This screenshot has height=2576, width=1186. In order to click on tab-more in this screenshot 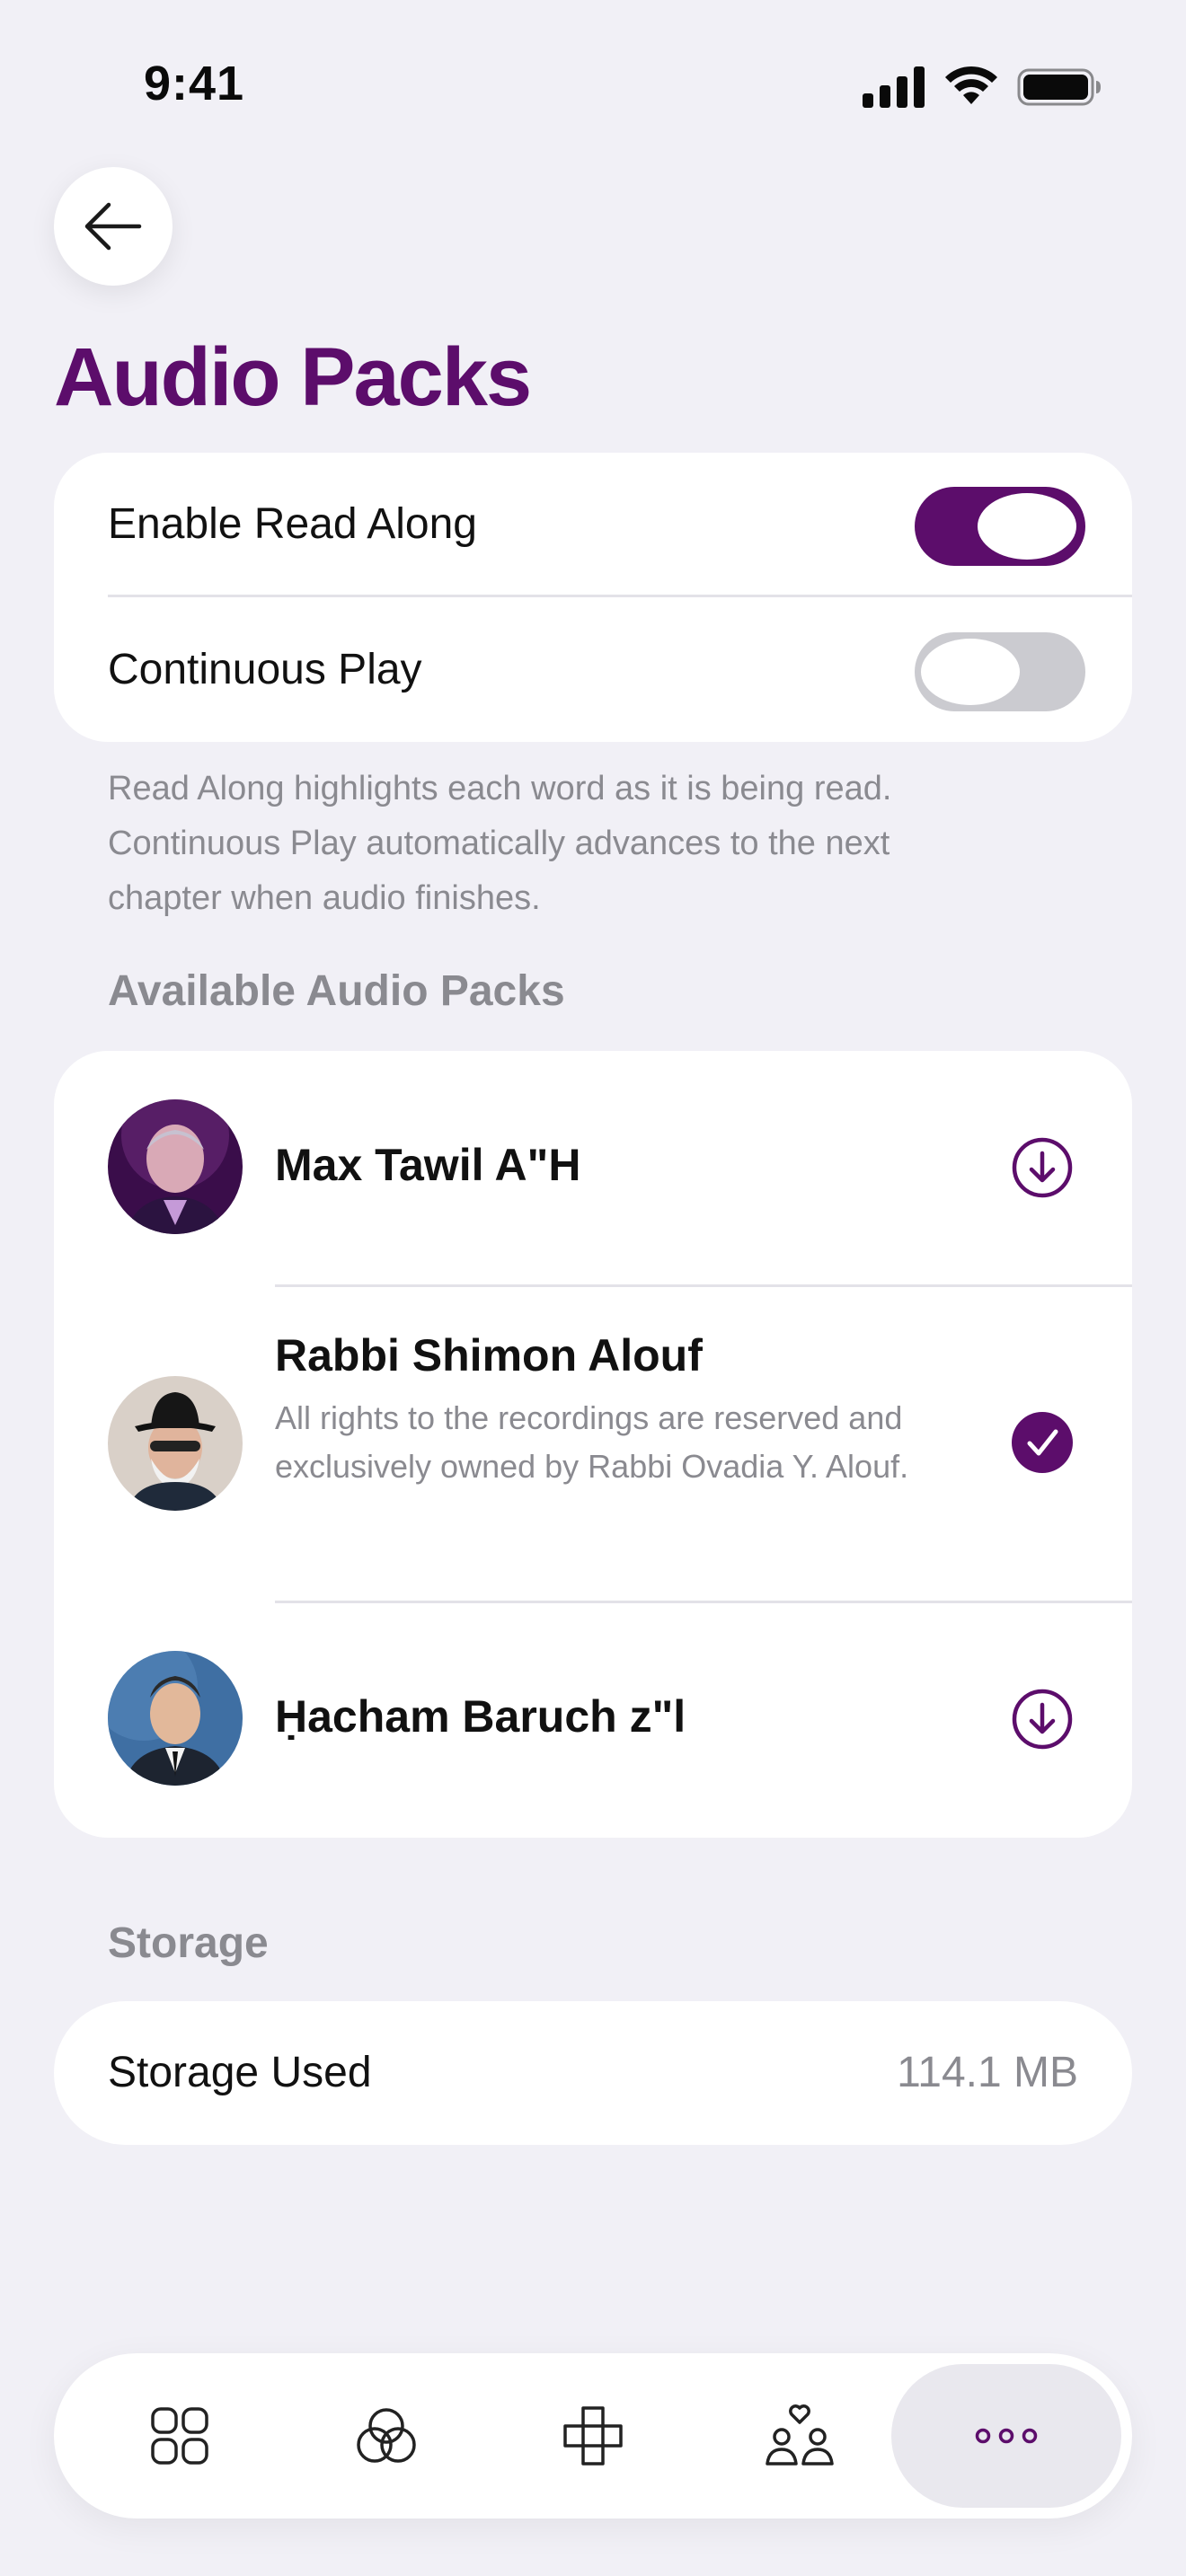, I will do `click(1006, 2436)`.